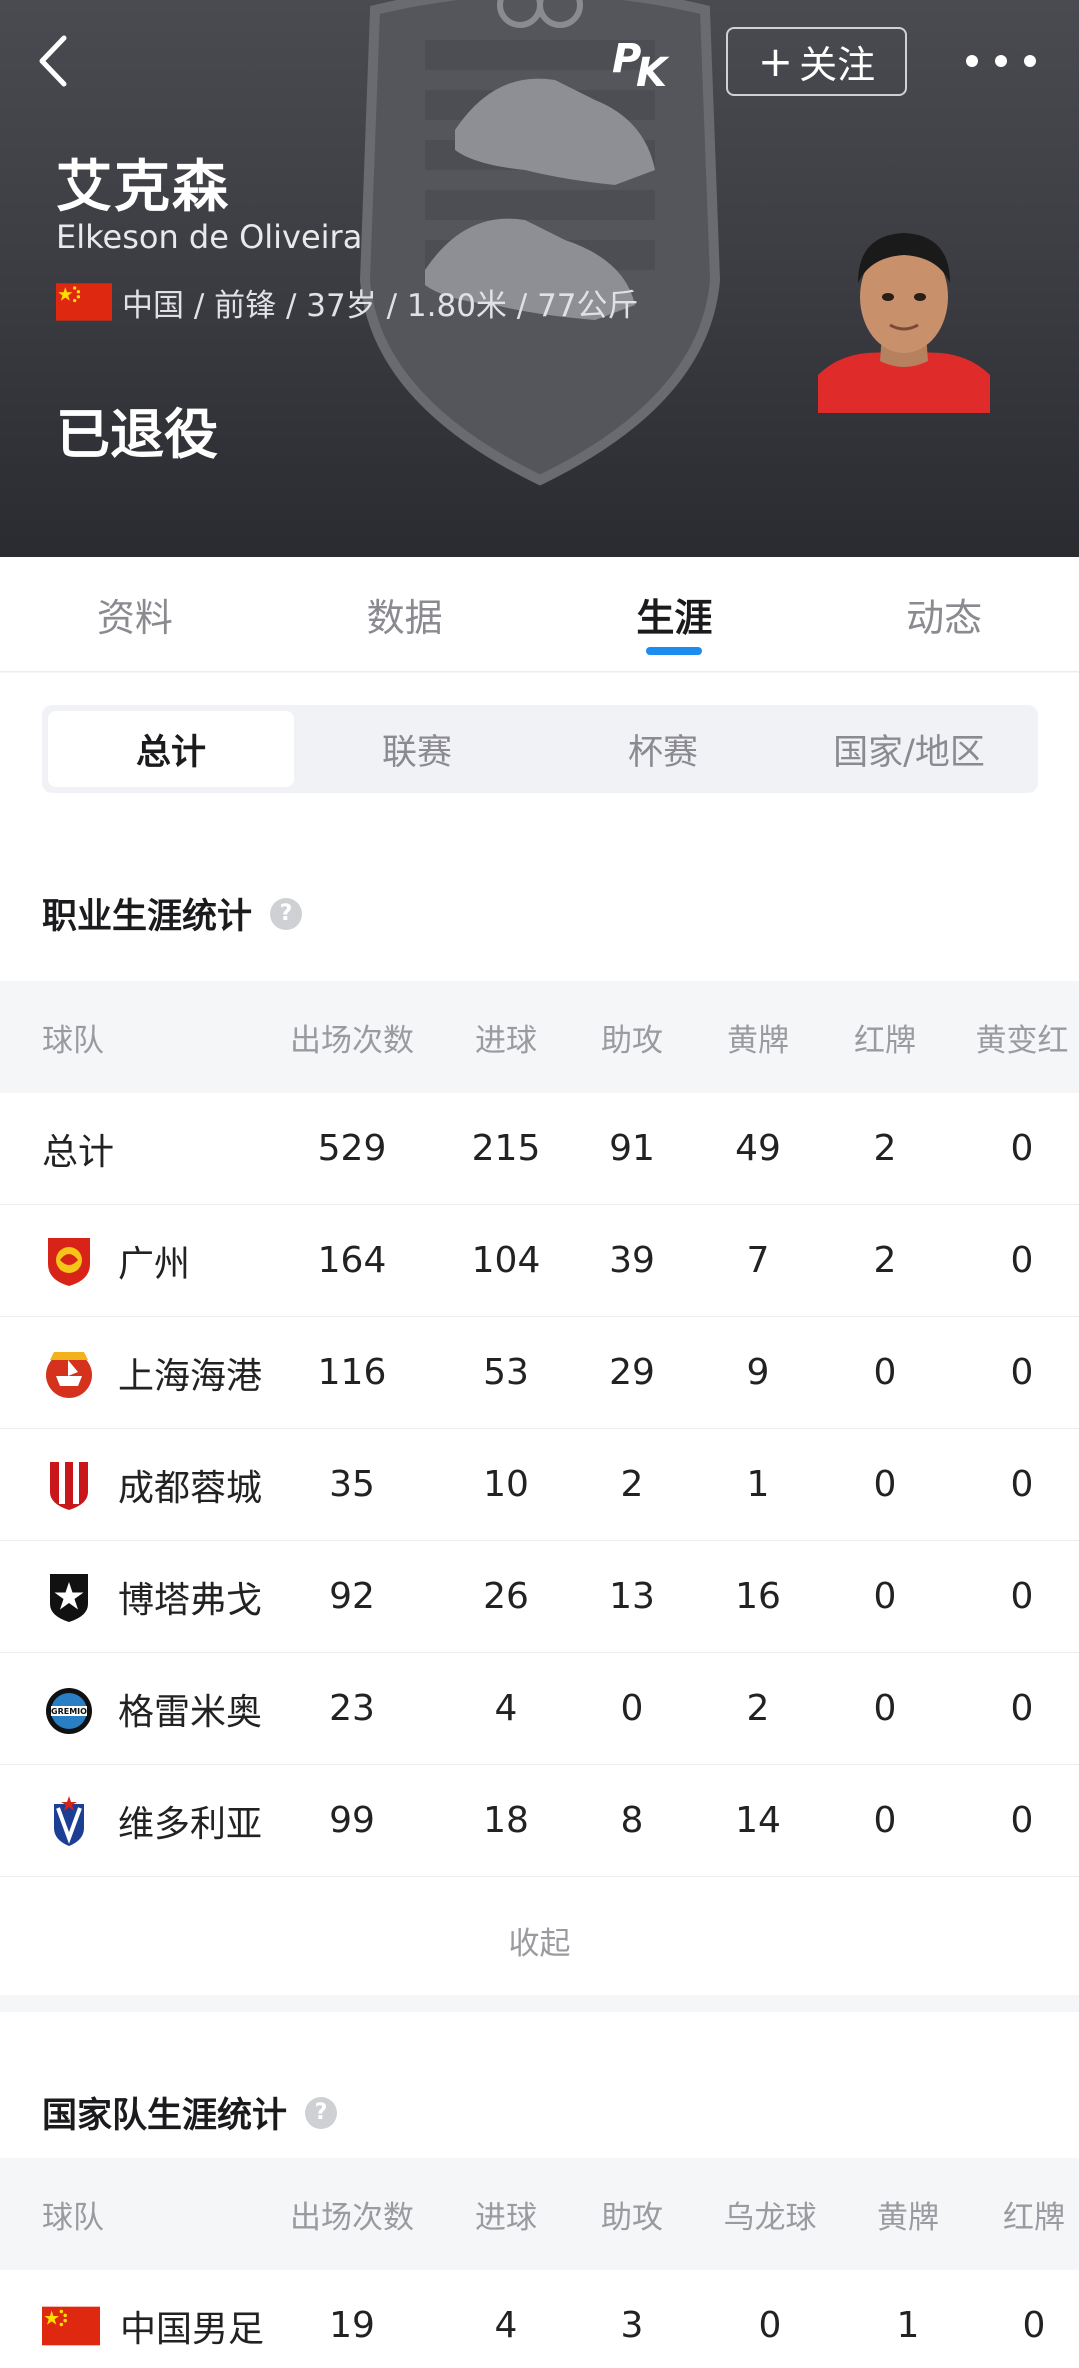 This screenshot has width=1079, height=2368. What do you see at coordinates (539, 1149) in the screenshot?
I see `table-row: 总计 529 215 91 49 2 0` at bounding box center [539, 1149].